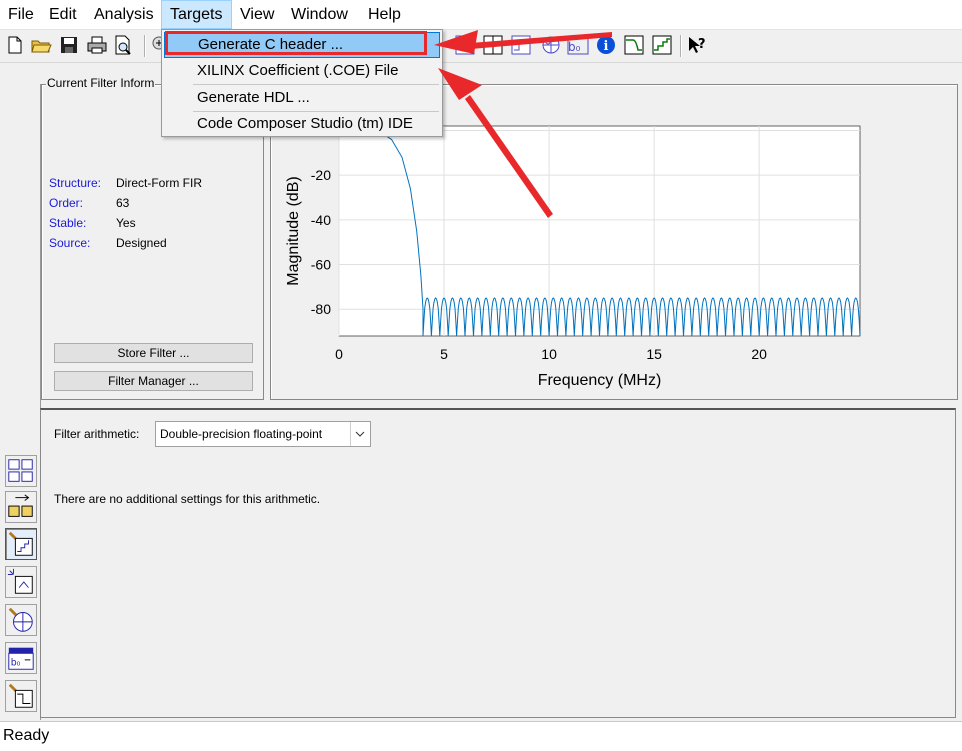  What do you see at coordinates (21, 582) in the screenshot?
I see `pole-zero-editor-icon` at bounding box center [21, 582].